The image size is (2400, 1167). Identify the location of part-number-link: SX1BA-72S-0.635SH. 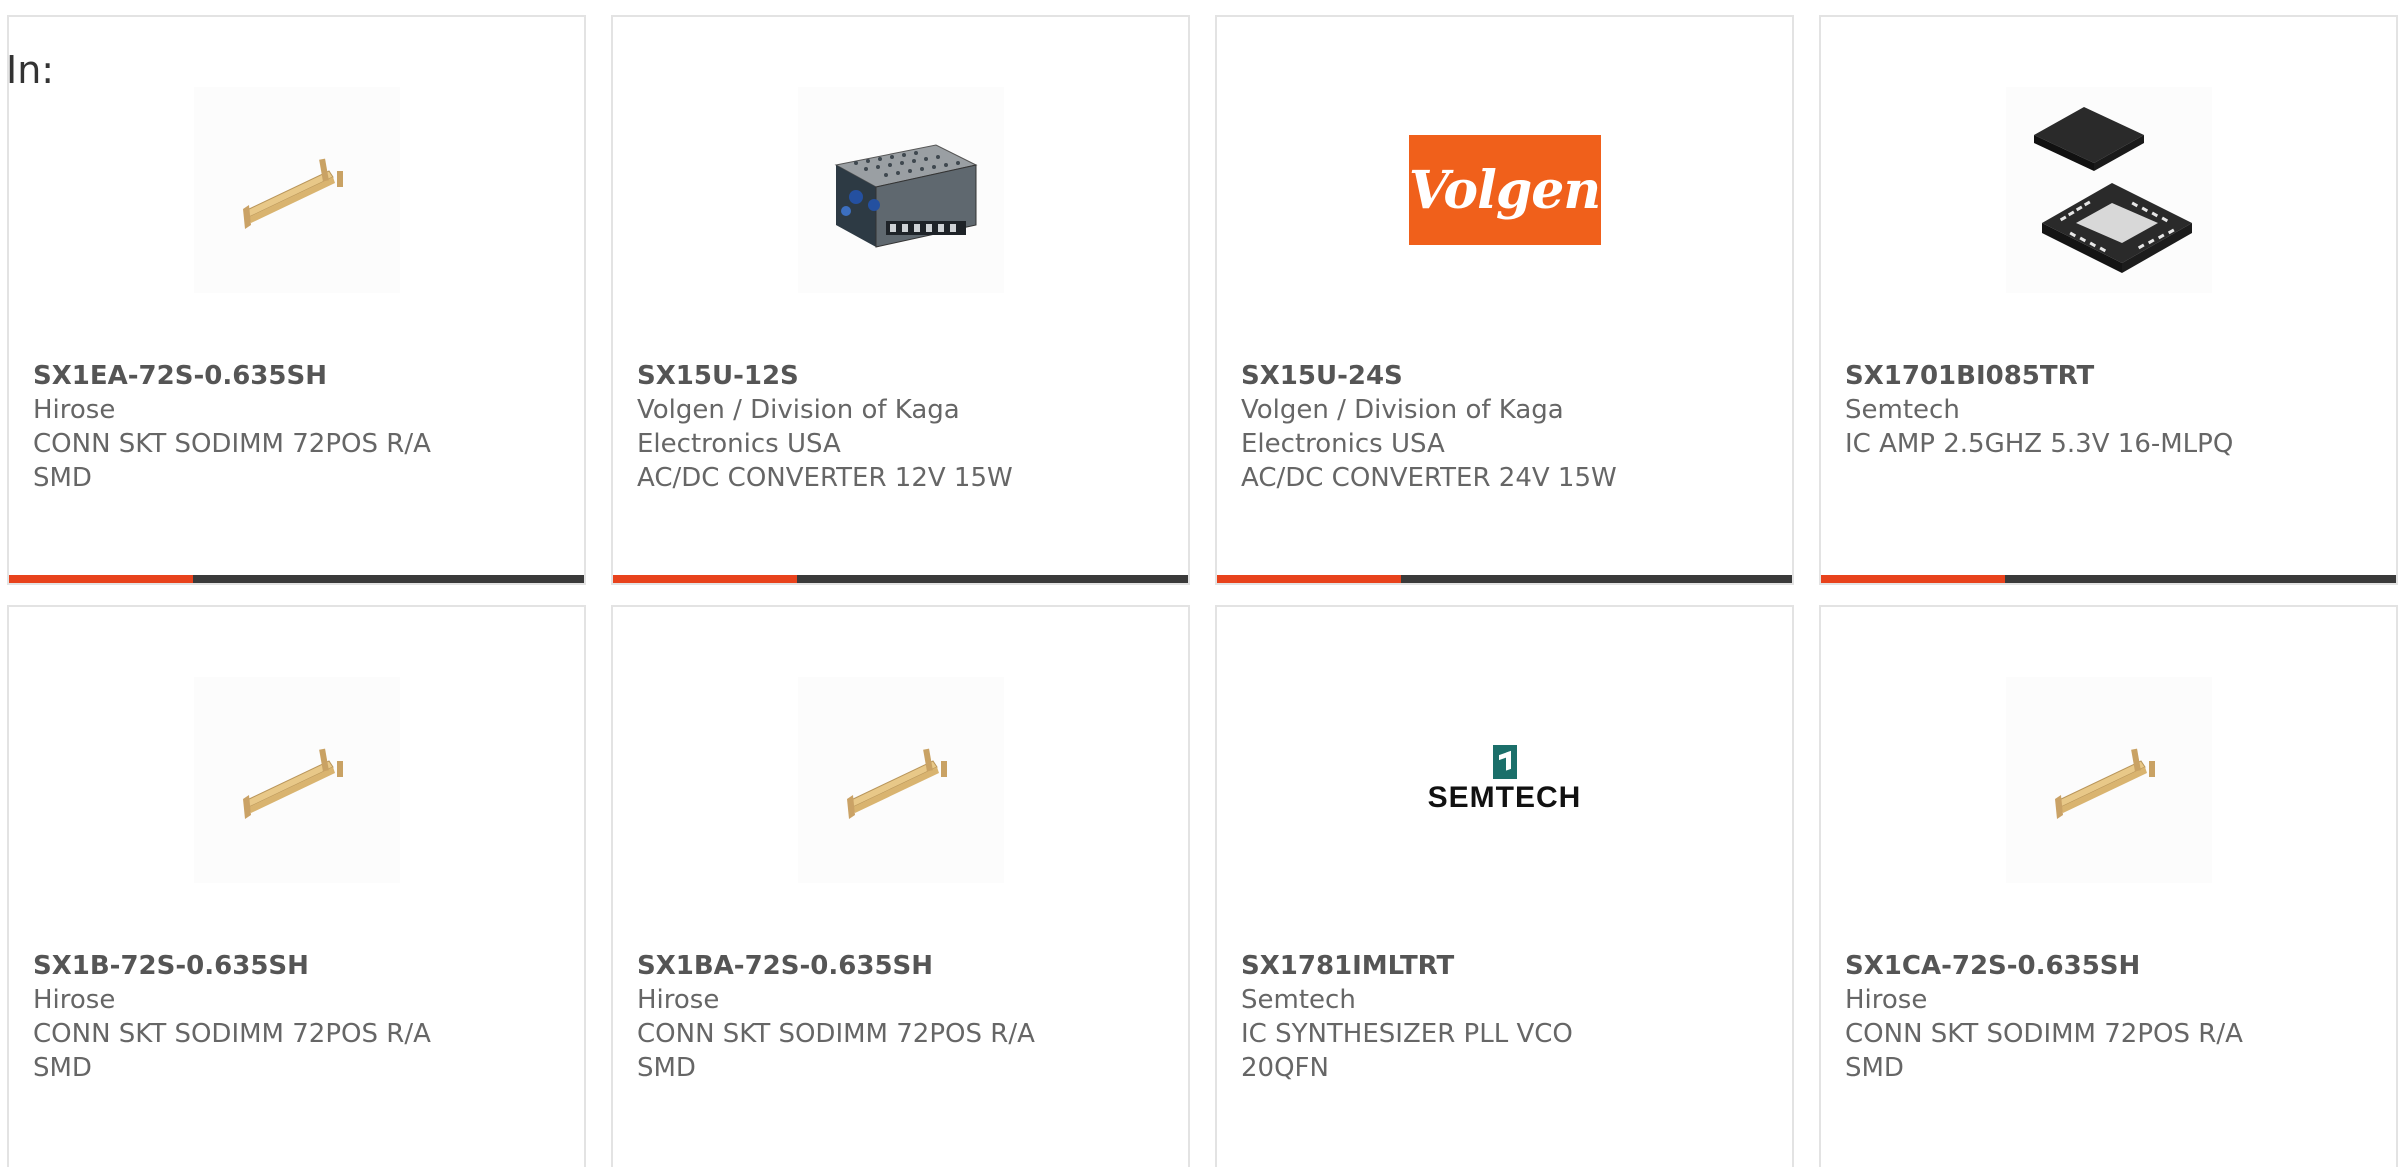
(900, 966).